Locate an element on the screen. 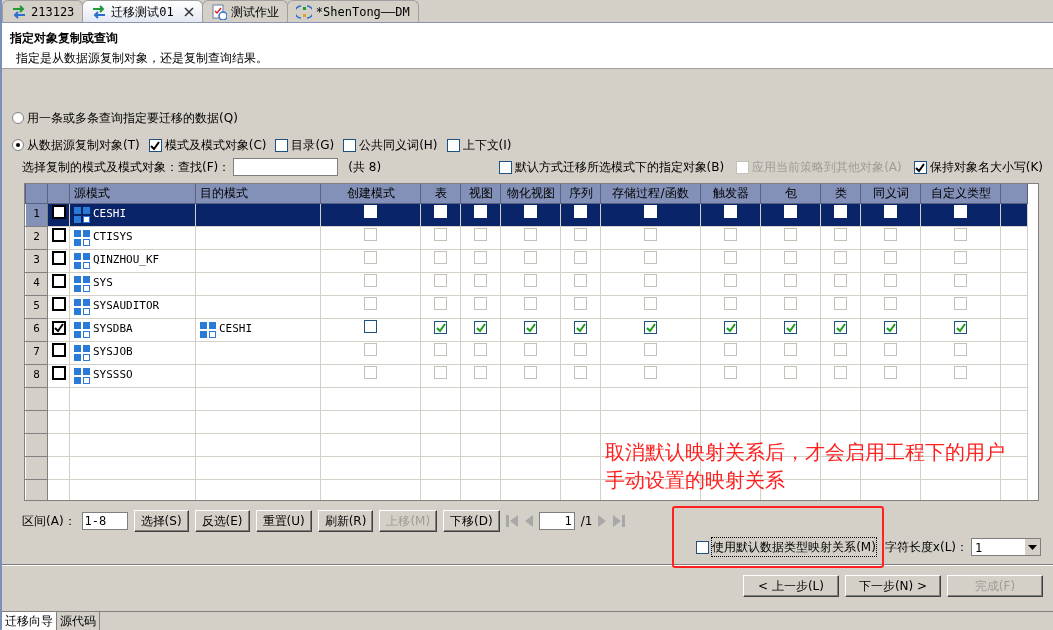 The height and width of the screenshot is (630, 1053). find-label: 选择复制的模式及模式对象：查找(F)： is located at coordinates (126, 167).